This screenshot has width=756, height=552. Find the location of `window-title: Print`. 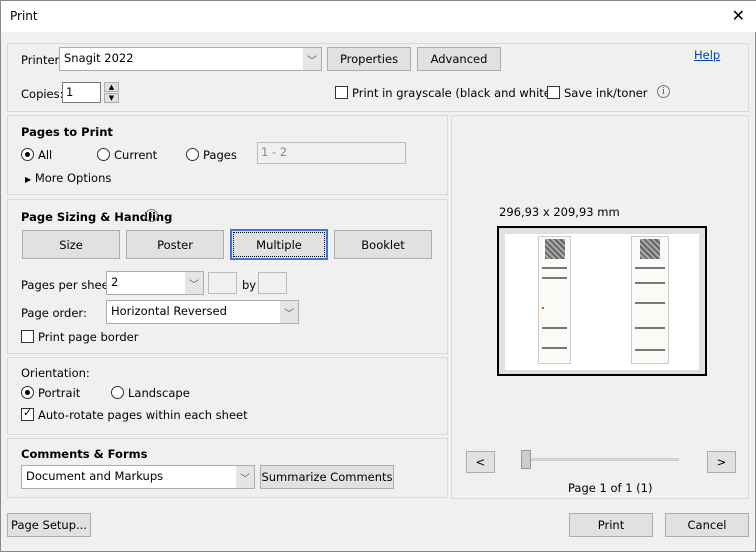

window-title: Print is located at coordinates (24, 16).